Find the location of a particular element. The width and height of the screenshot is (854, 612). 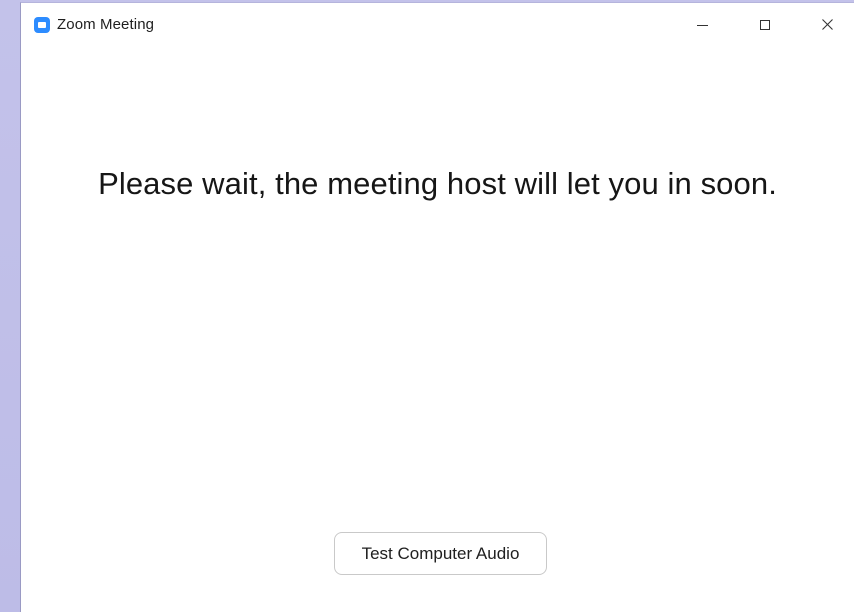

test-computer-audio-button: Test Computer Audio is located at coordinates (440, 553).